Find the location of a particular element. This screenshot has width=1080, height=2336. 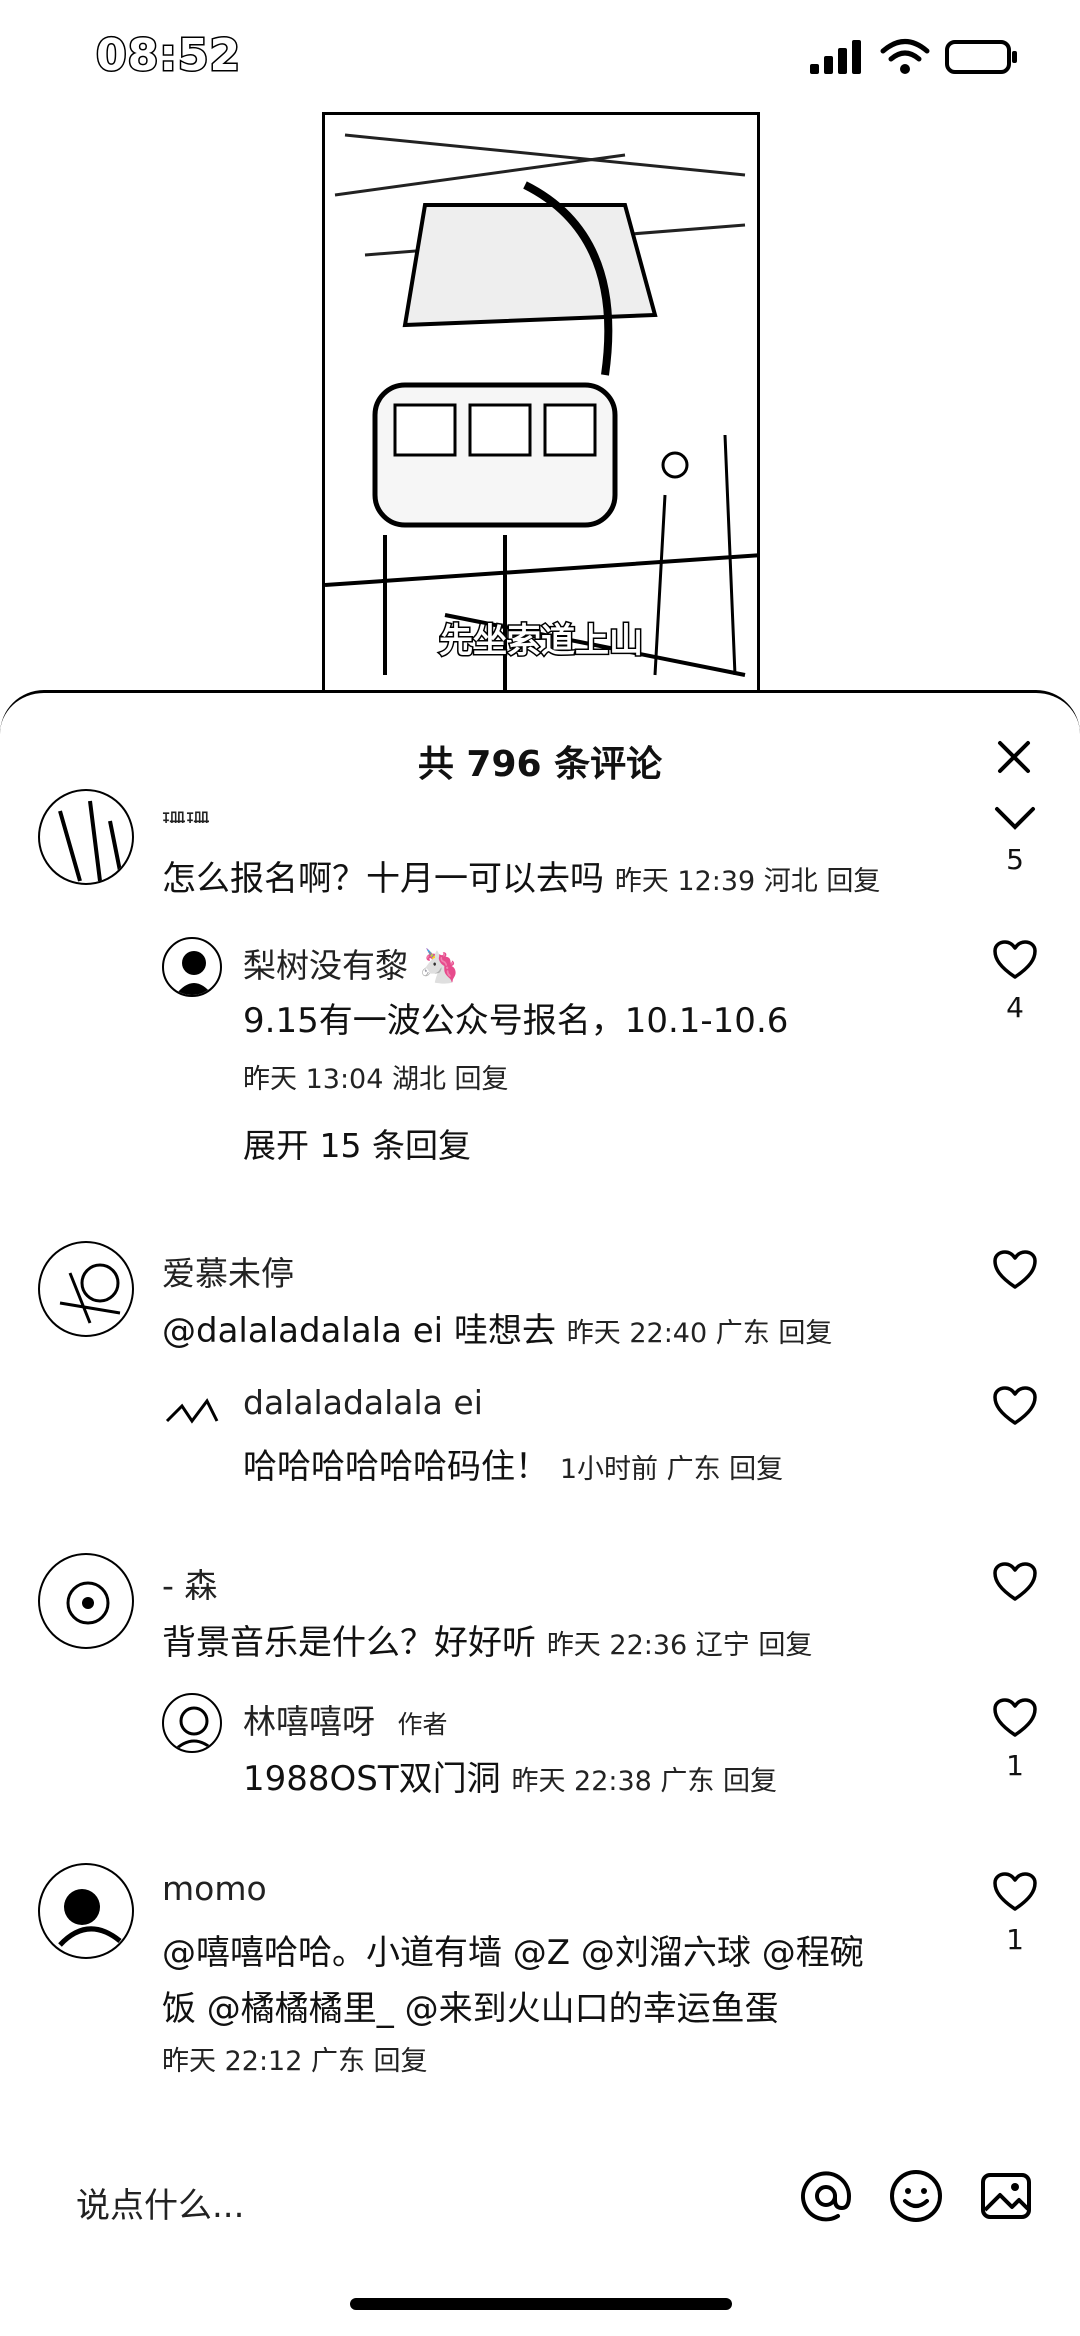

emoji-icon is located at coordinates (916, 2196).